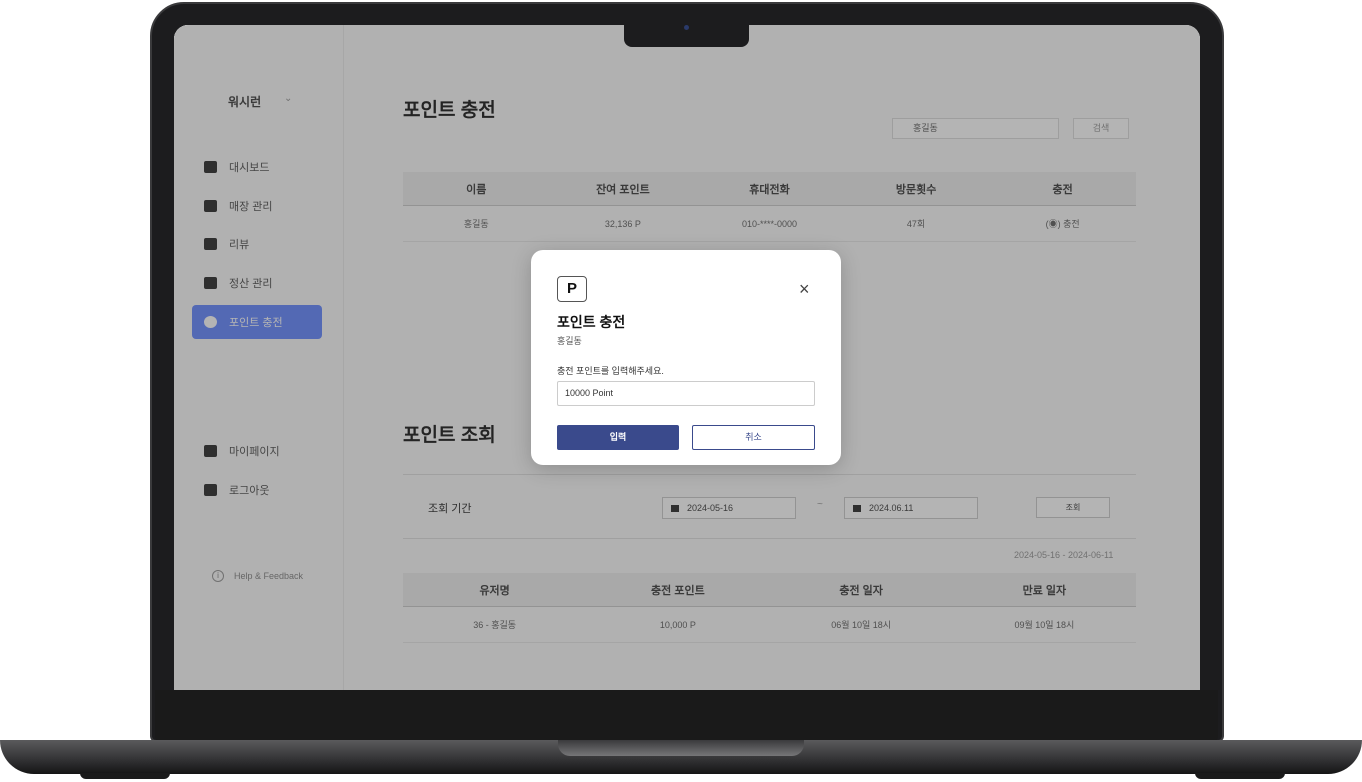 The width and height of the screenshot is (1362, 782). I want to click on modal-subtitle: 홍길동, so click(569, 341).